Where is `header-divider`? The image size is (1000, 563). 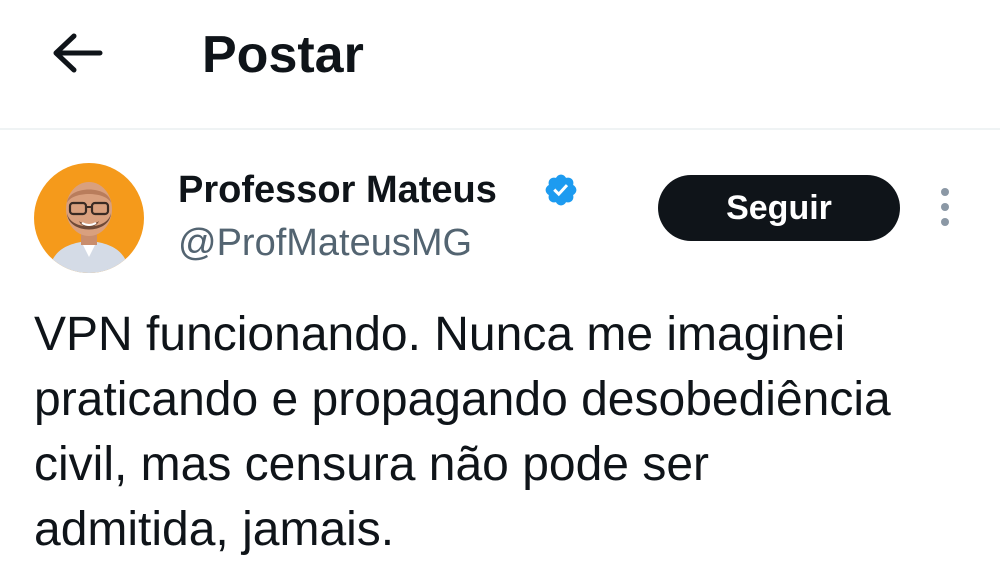 header-divider is located at coordinates (500, 129).